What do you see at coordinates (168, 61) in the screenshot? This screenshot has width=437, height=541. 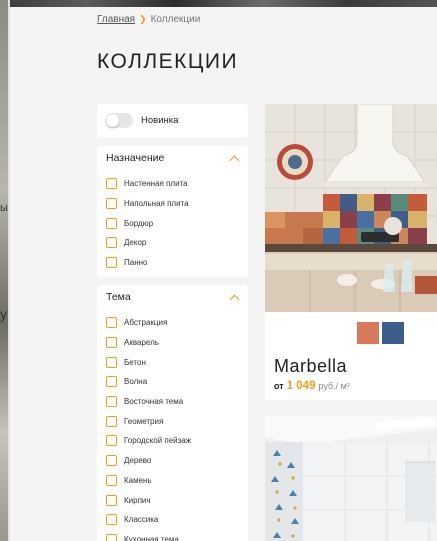 I see `page-title: КОЛЛЕКЦИИ` at bounding box center [168, 61].